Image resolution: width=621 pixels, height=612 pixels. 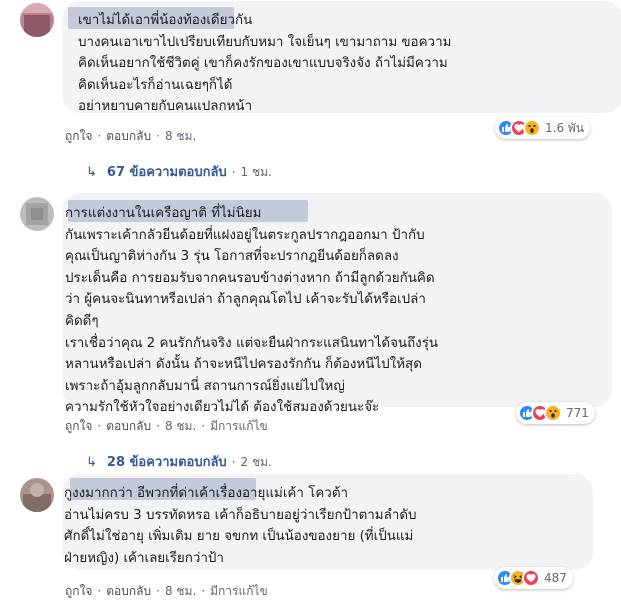 I want to click on replies-count-label: 28 ข้อความตอบกลับ, so click(x=167, y=462).